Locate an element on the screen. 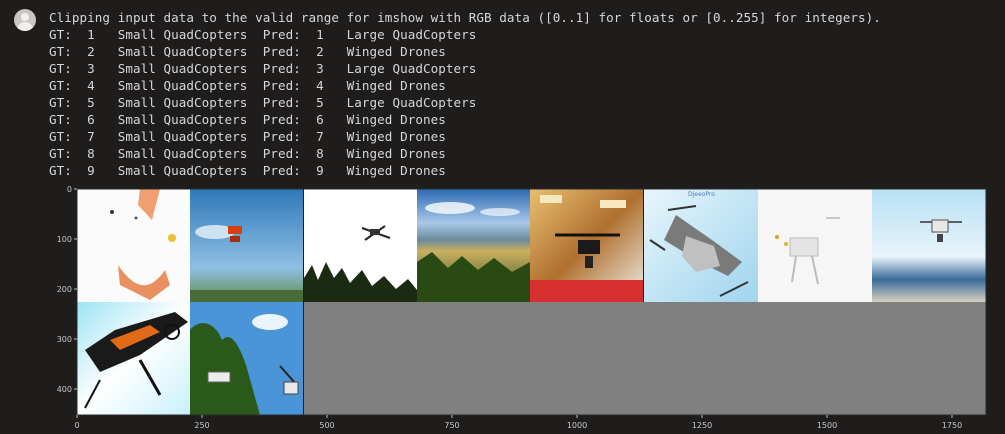  tile-6-image-text: DjeeoPro is located at coordinates (701, 194).